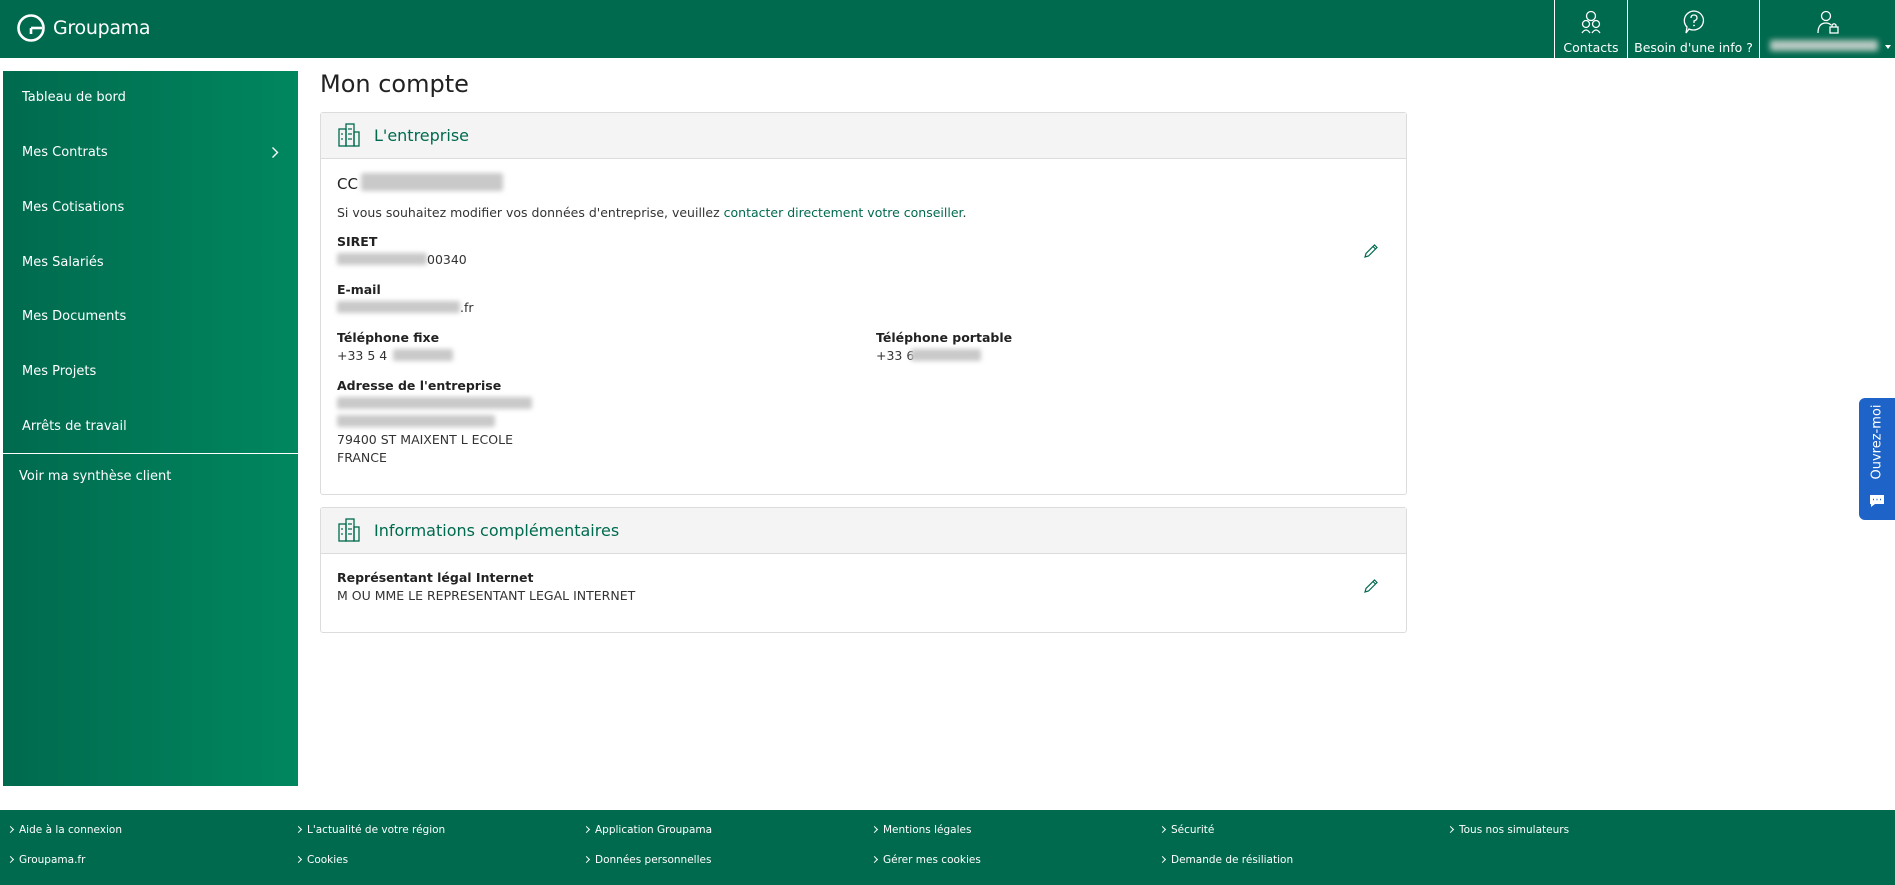  What do you see at coordinates (95, 476) in the screenshot?
I see `synthese-client-link: Voir ma synthèse client` at bounding box center [95, 476].